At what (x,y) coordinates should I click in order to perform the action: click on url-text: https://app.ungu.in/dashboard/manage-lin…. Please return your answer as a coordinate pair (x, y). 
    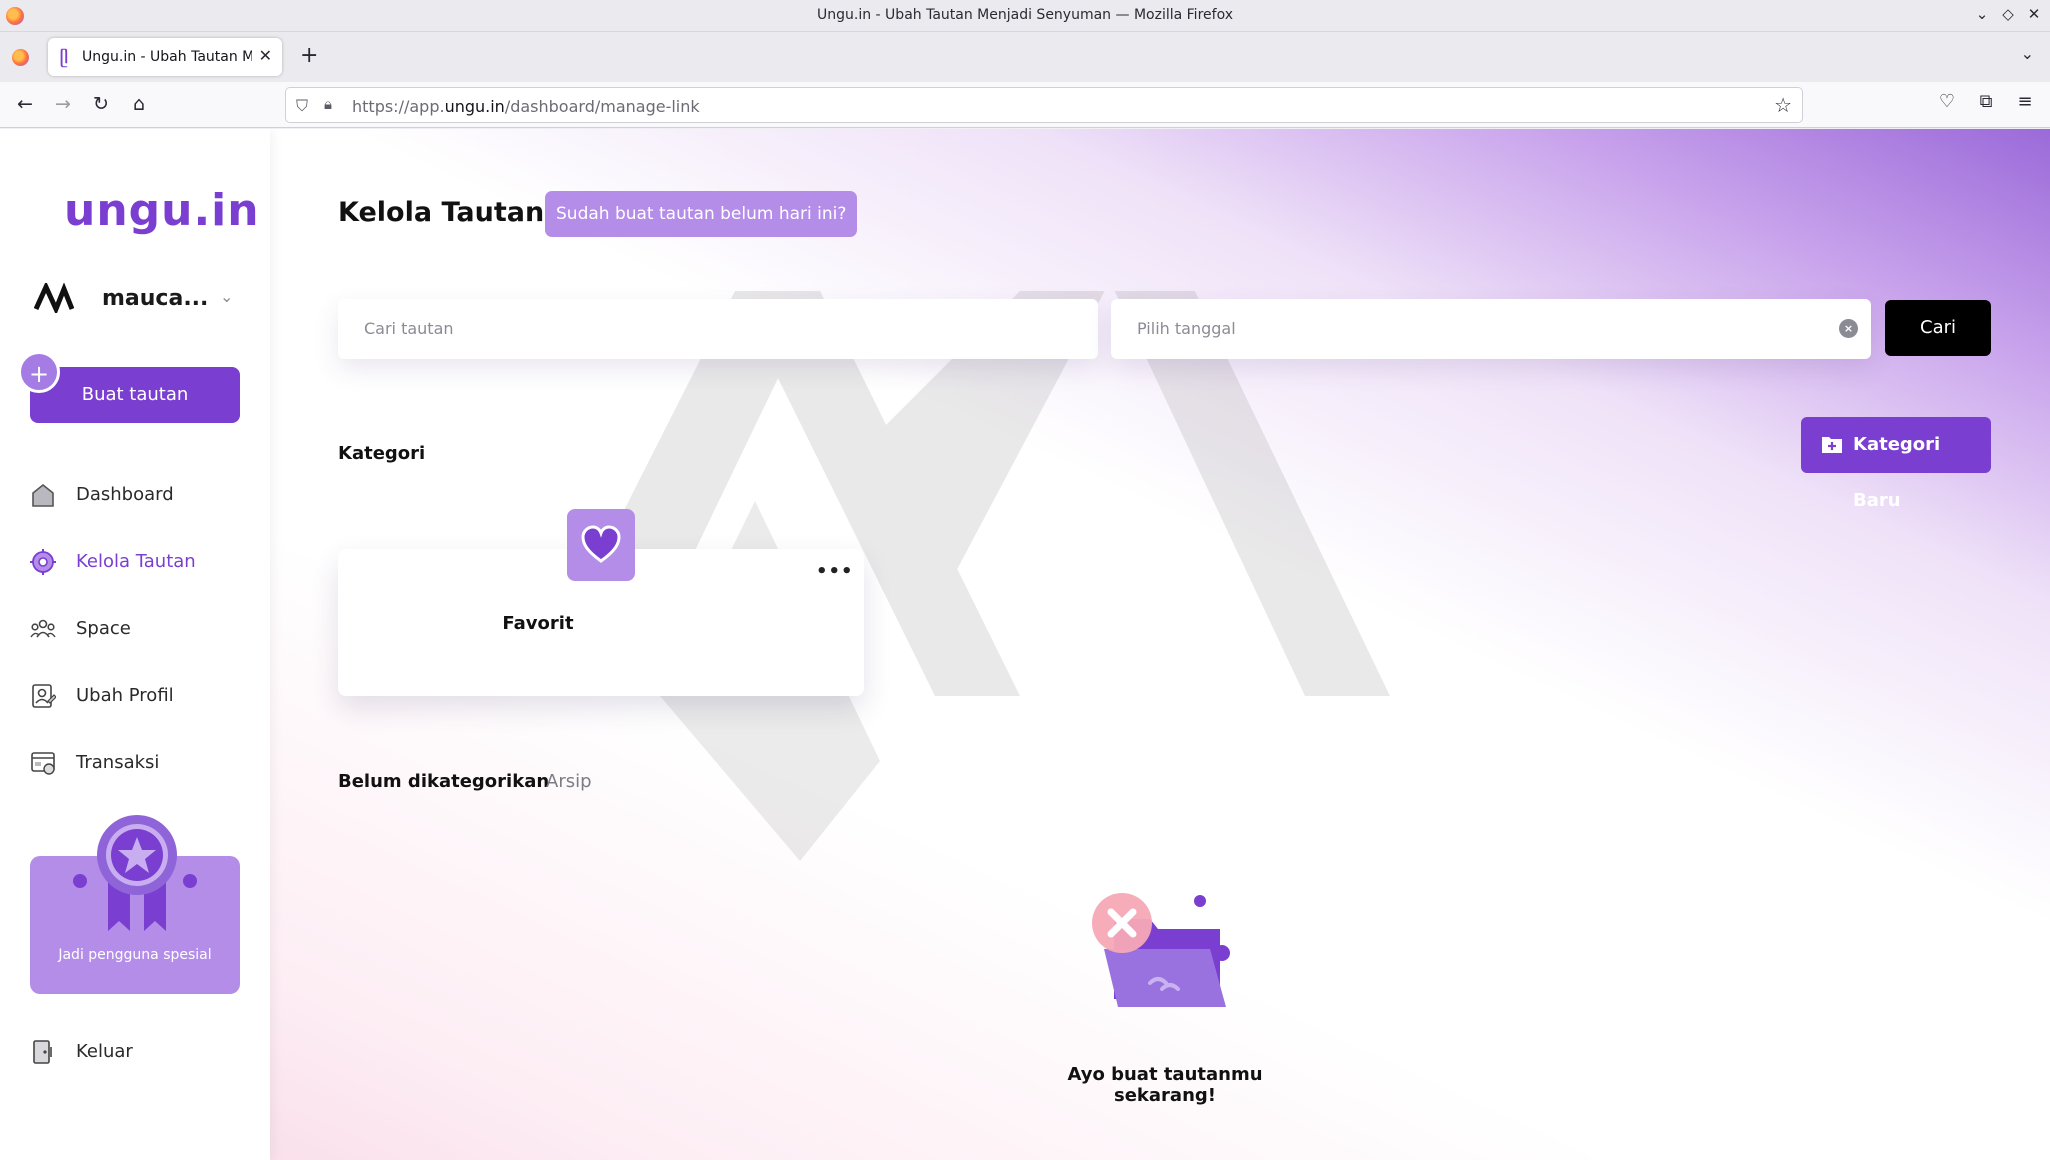
    Looking at the image, I should click on (526, 106).